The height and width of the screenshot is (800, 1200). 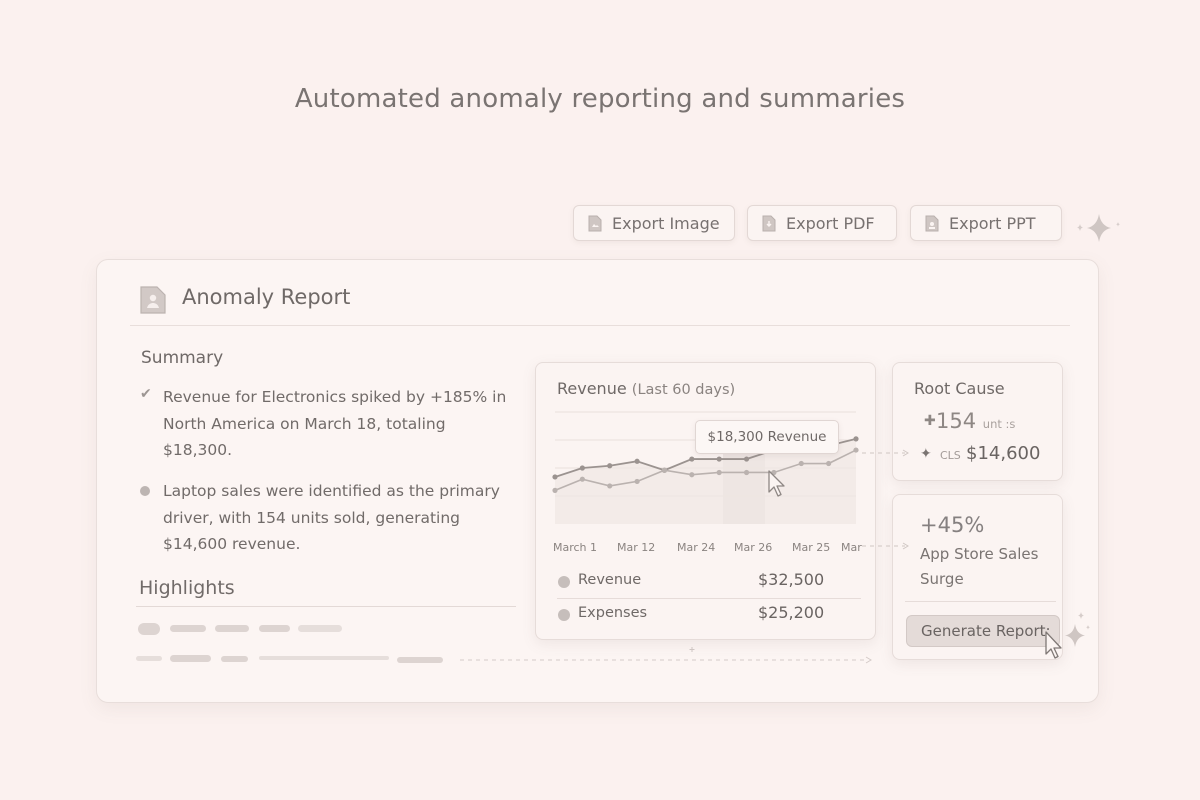 What do you see at coordinates (697, 615) in the screenshot?
I see `legend-row-expenses: Expenses $25,200` at bounding box center [697, 615].